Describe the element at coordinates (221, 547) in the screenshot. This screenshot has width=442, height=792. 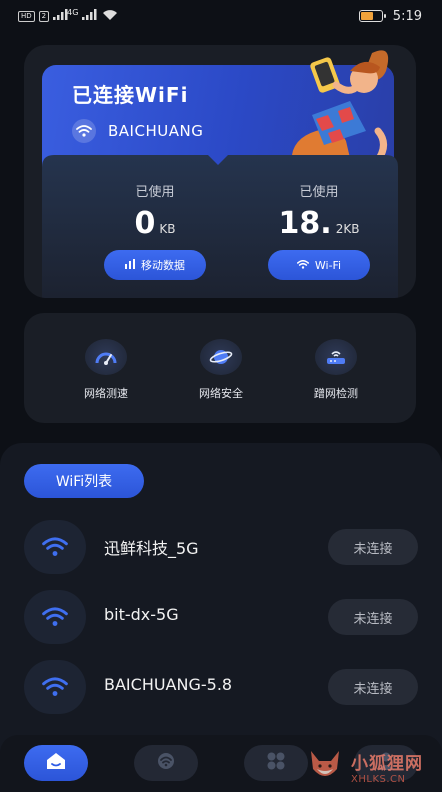
I see `wifi-list-item: 迅鲜科技_5G 未连接` at that location.